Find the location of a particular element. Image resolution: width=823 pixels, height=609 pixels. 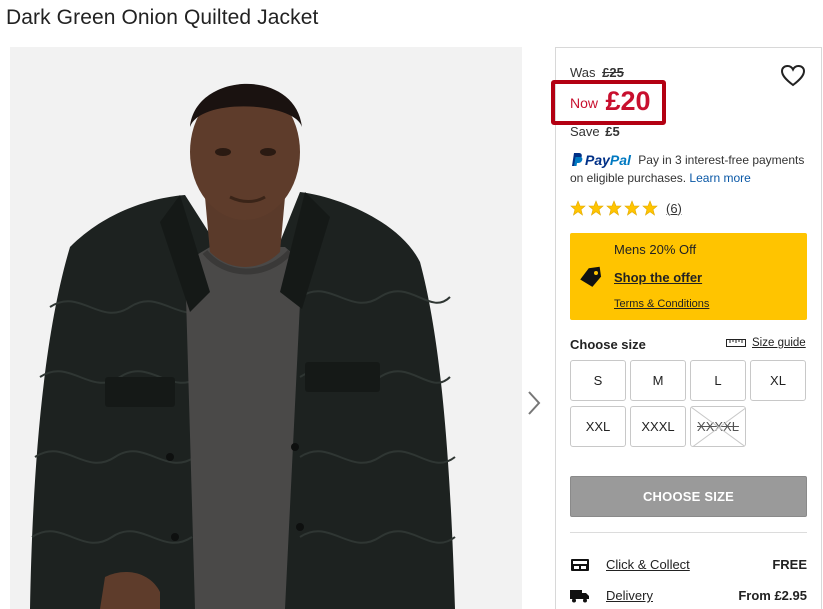

unavailable-cross is located at coordinates (718, 426).